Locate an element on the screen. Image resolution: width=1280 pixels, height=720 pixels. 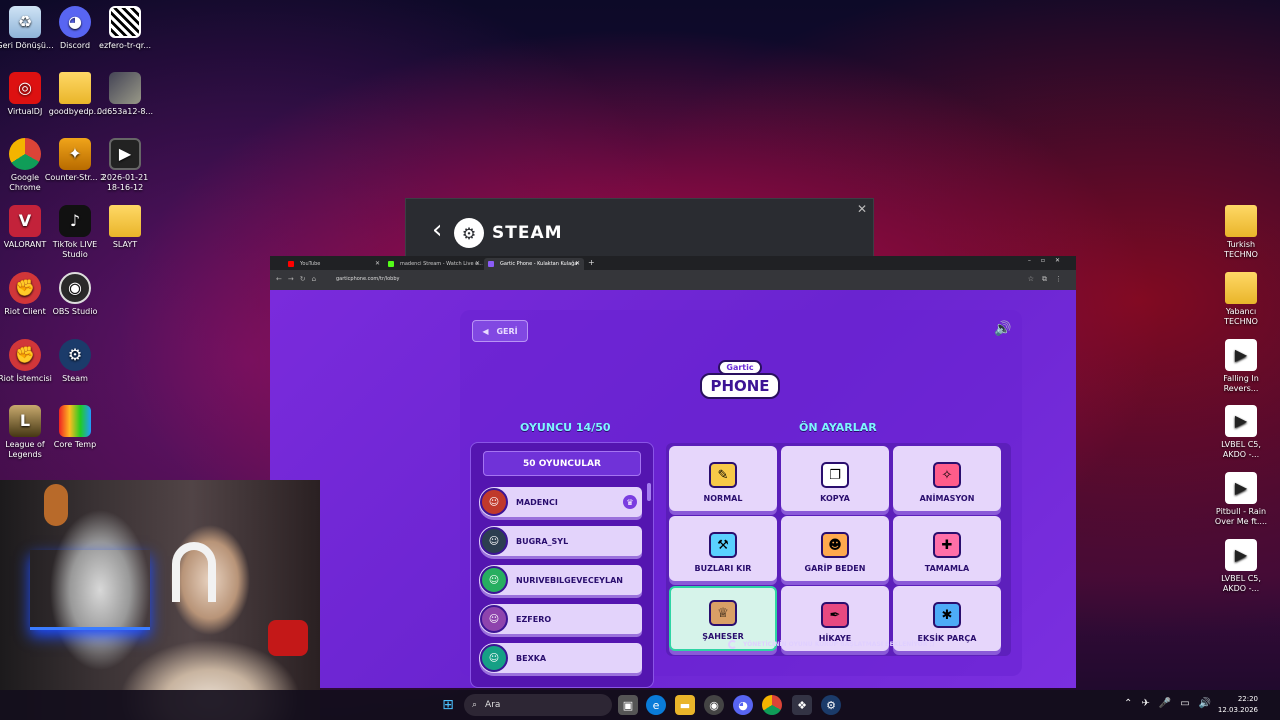
desktop-icon: ◉ OBS Studio is located at coordinates (75, 294).